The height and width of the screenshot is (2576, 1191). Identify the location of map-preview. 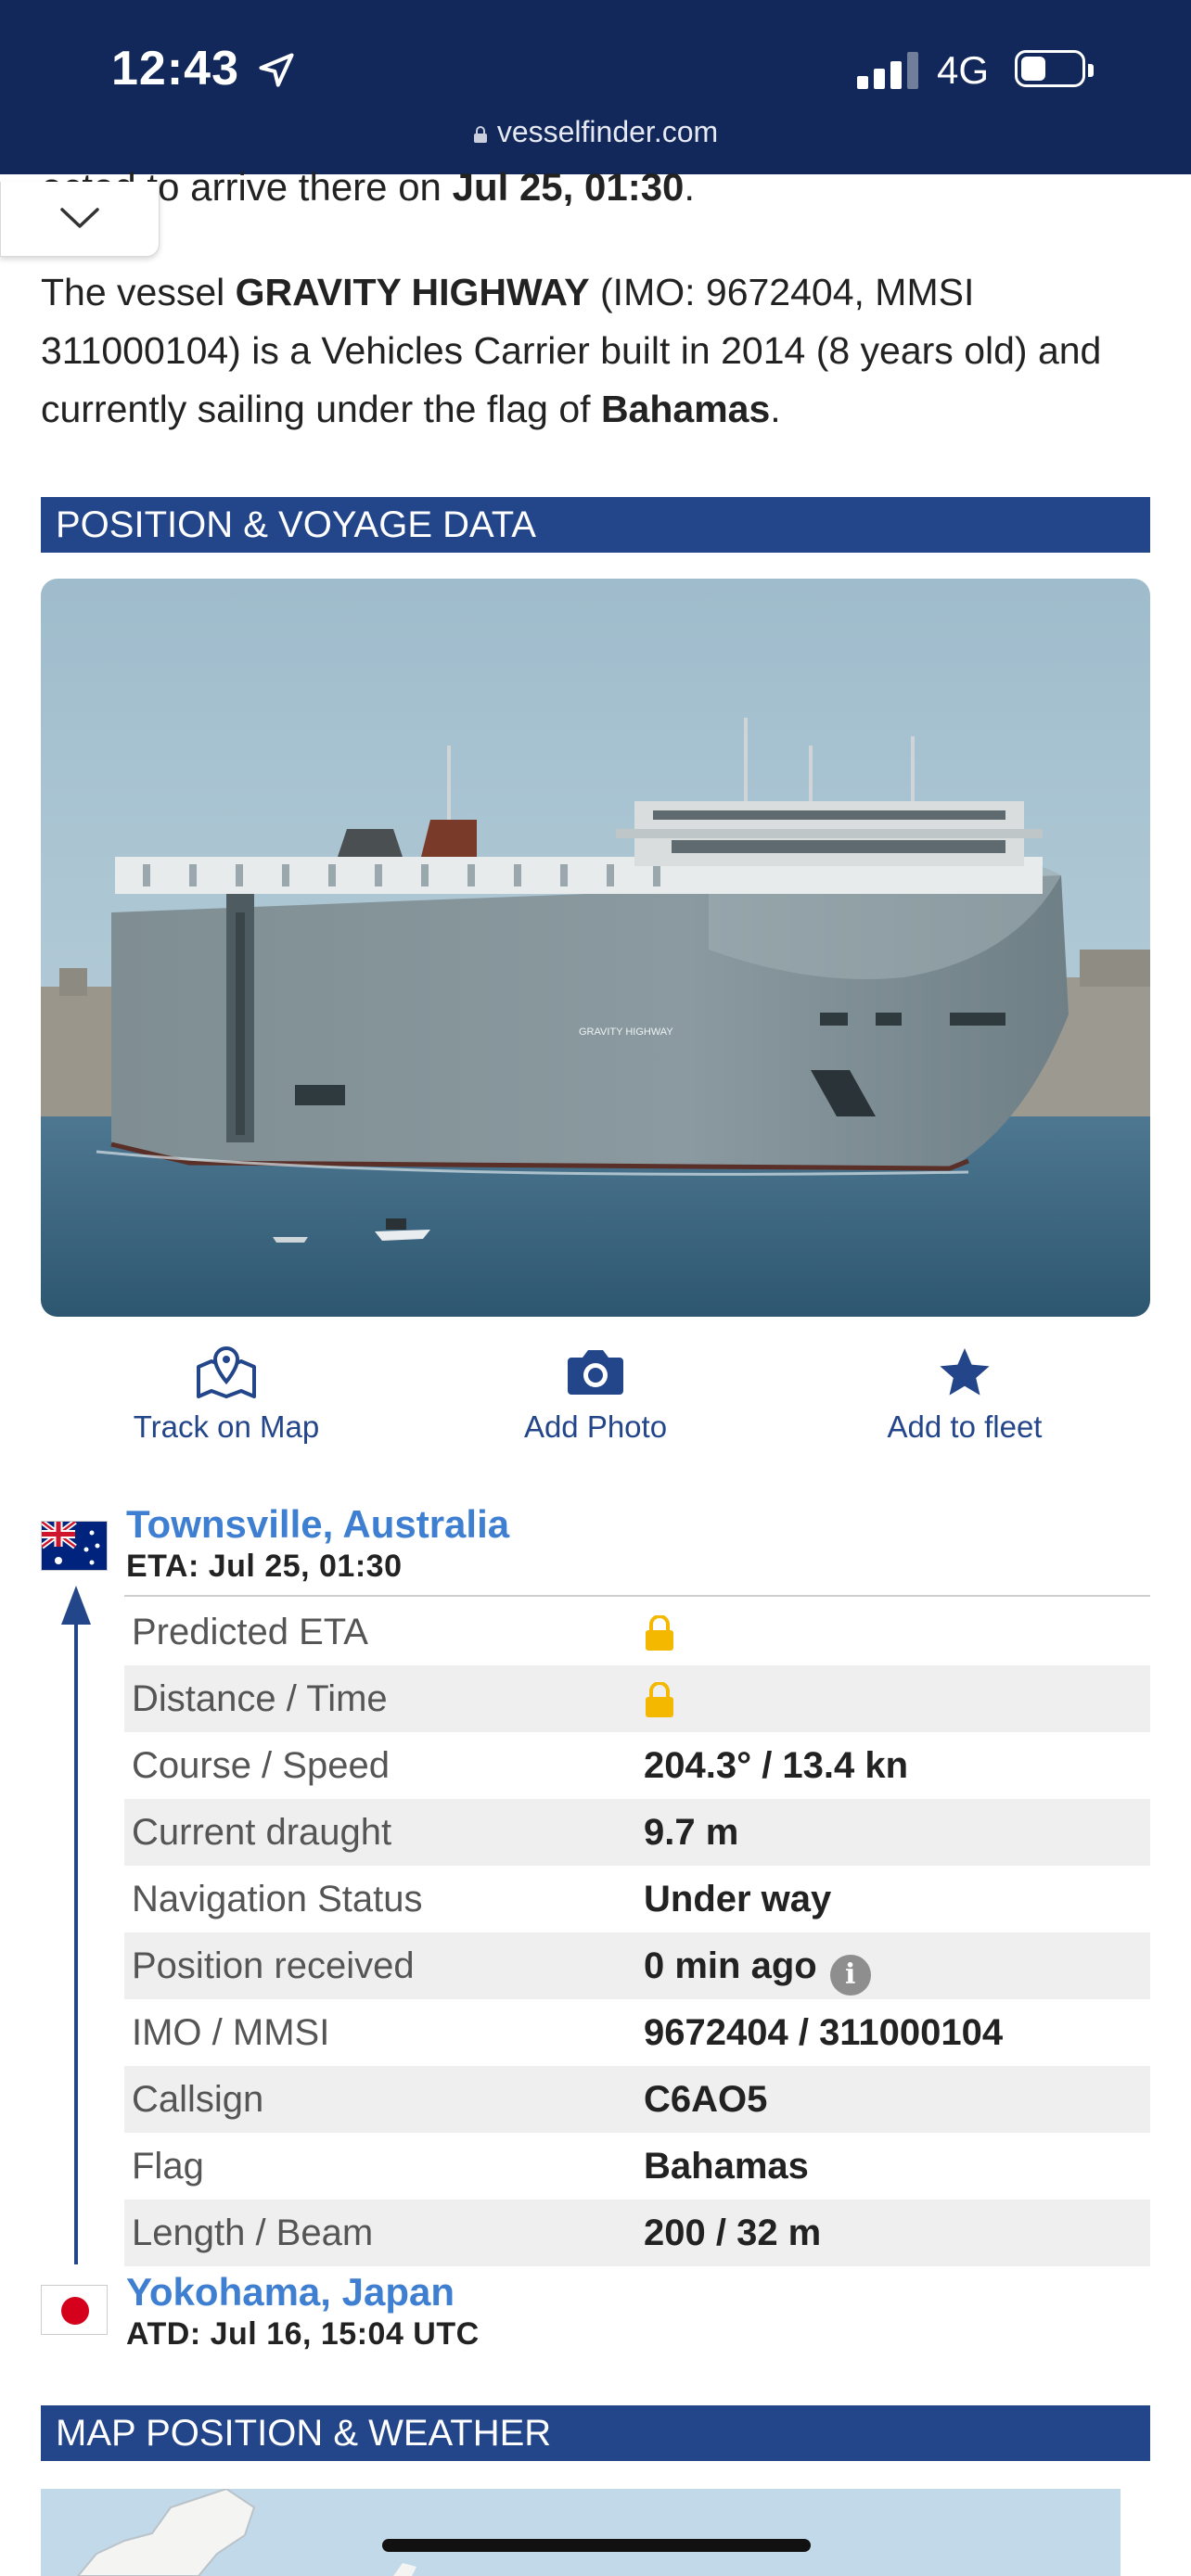
(581, 2532).